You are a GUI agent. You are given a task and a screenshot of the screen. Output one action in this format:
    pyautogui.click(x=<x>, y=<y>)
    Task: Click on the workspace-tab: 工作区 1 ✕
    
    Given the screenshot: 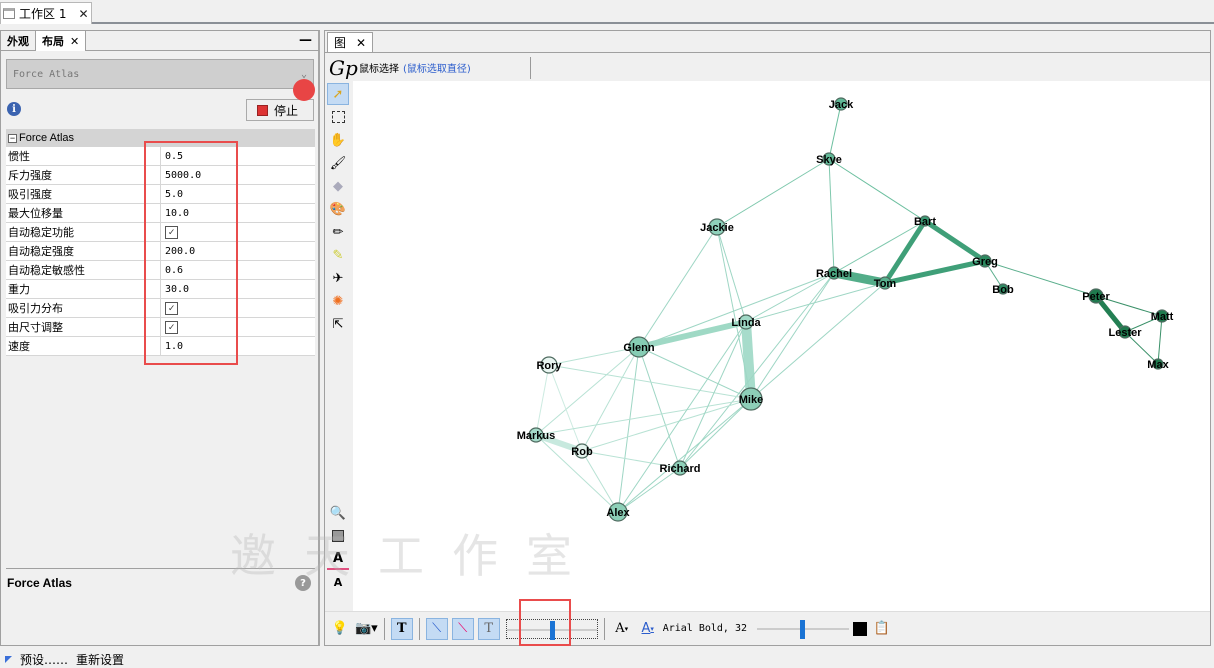 What is the action you would take?
    pyautogui.click(x=46, y=13)
    